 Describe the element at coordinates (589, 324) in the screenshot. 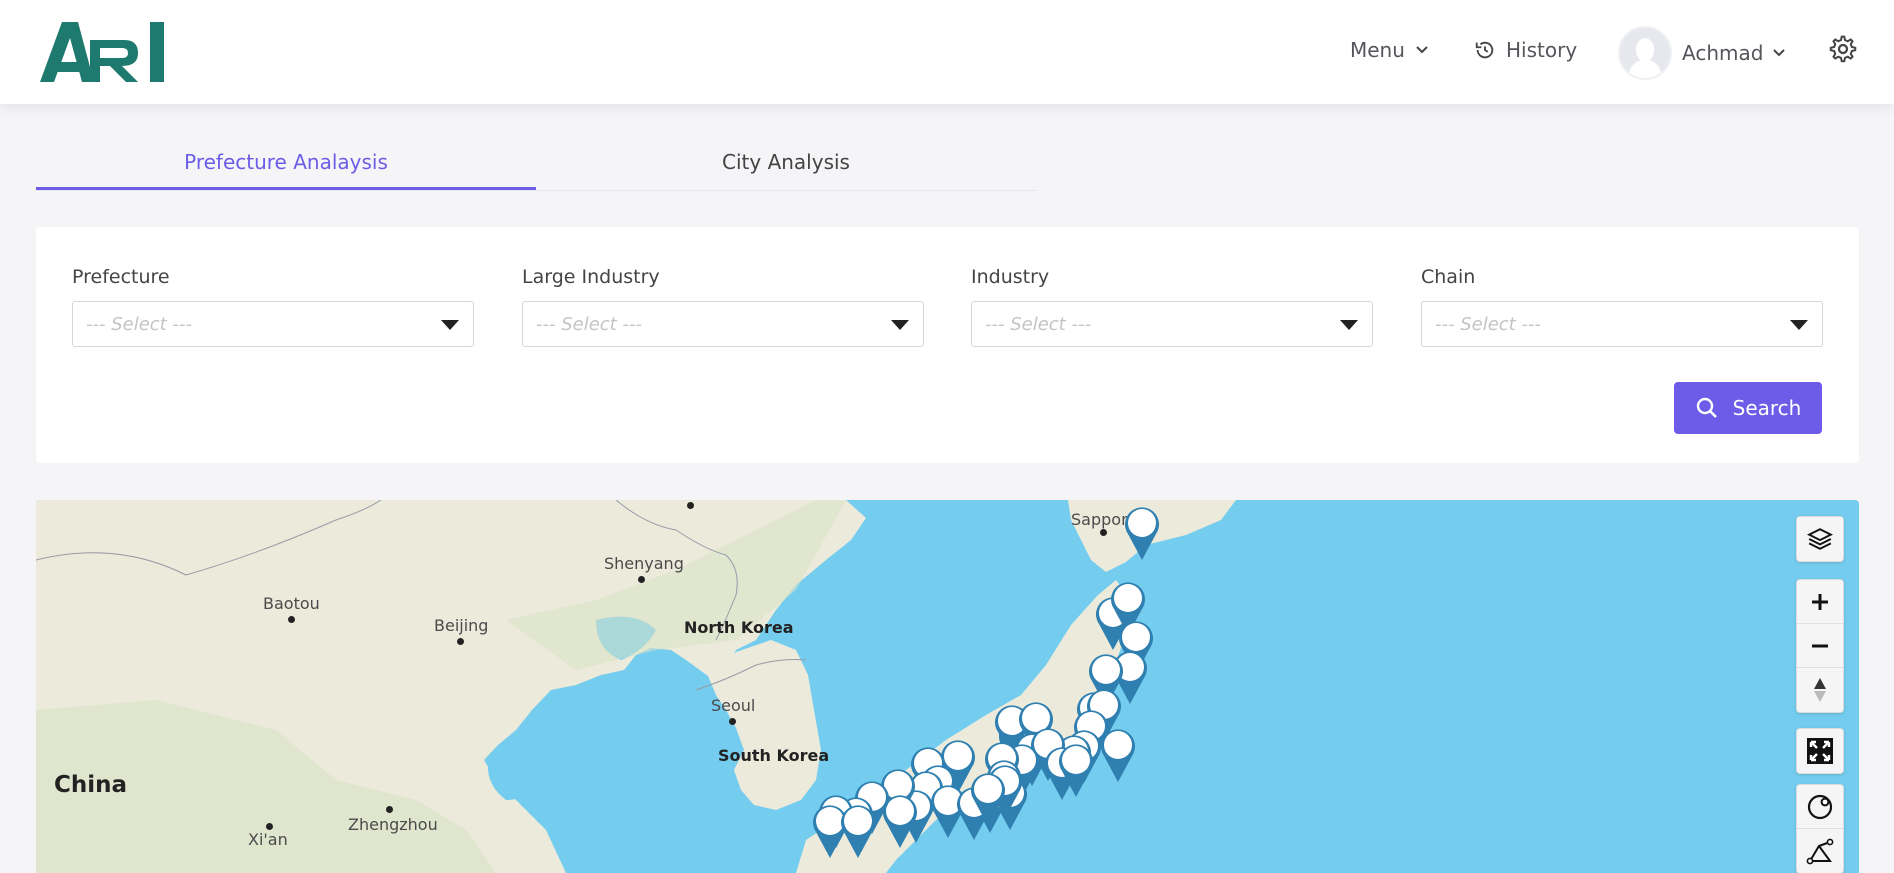

I see `large-industry-placeholder: --- Select ---` at that location.